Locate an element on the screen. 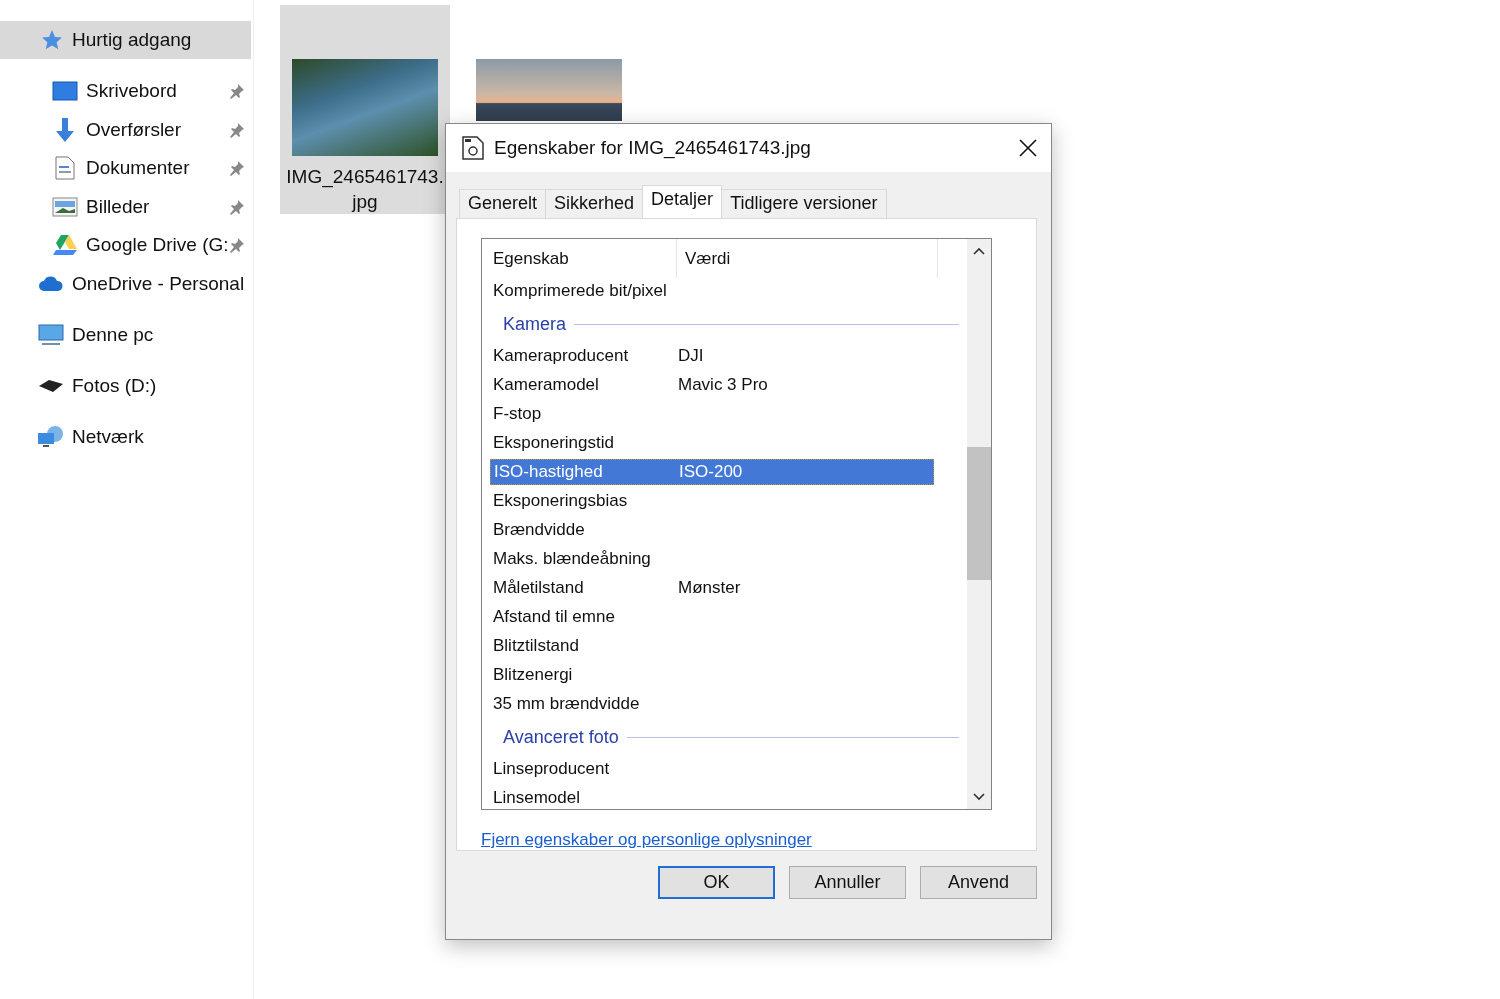  property-row: Eksponeringstid is located at coordinates (712, 443).